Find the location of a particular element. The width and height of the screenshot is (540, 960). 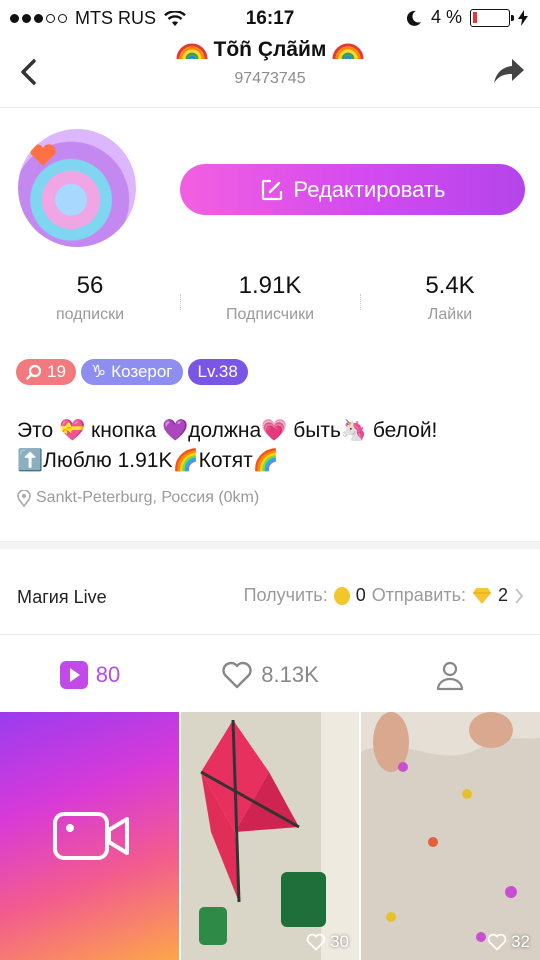

likes-count: 32 is located at coordinates (520, 941).